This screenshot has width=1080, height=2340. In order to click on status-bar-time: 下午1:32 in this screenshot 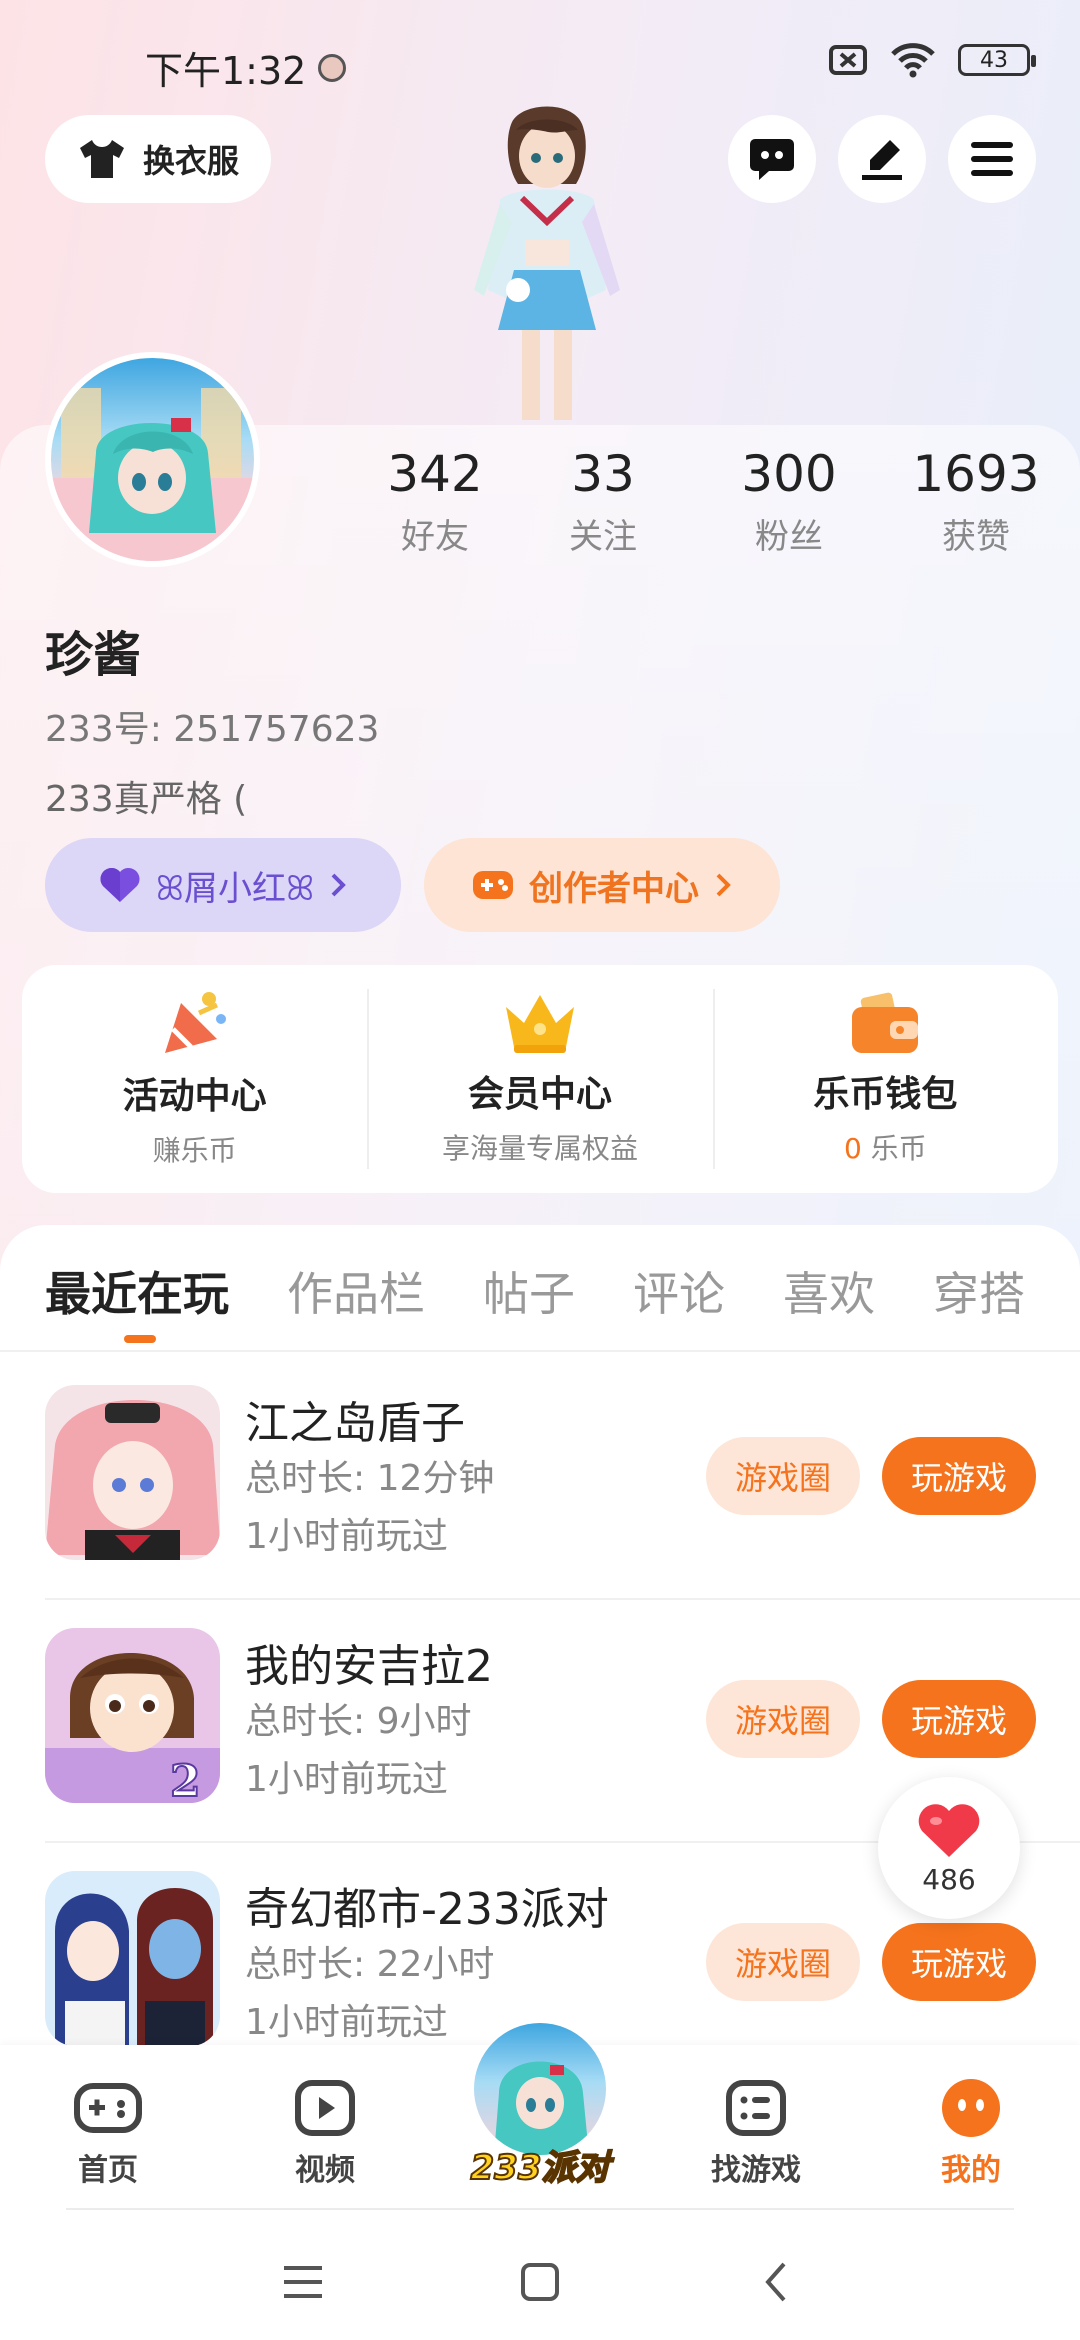, I will do `click(246, 67)`.